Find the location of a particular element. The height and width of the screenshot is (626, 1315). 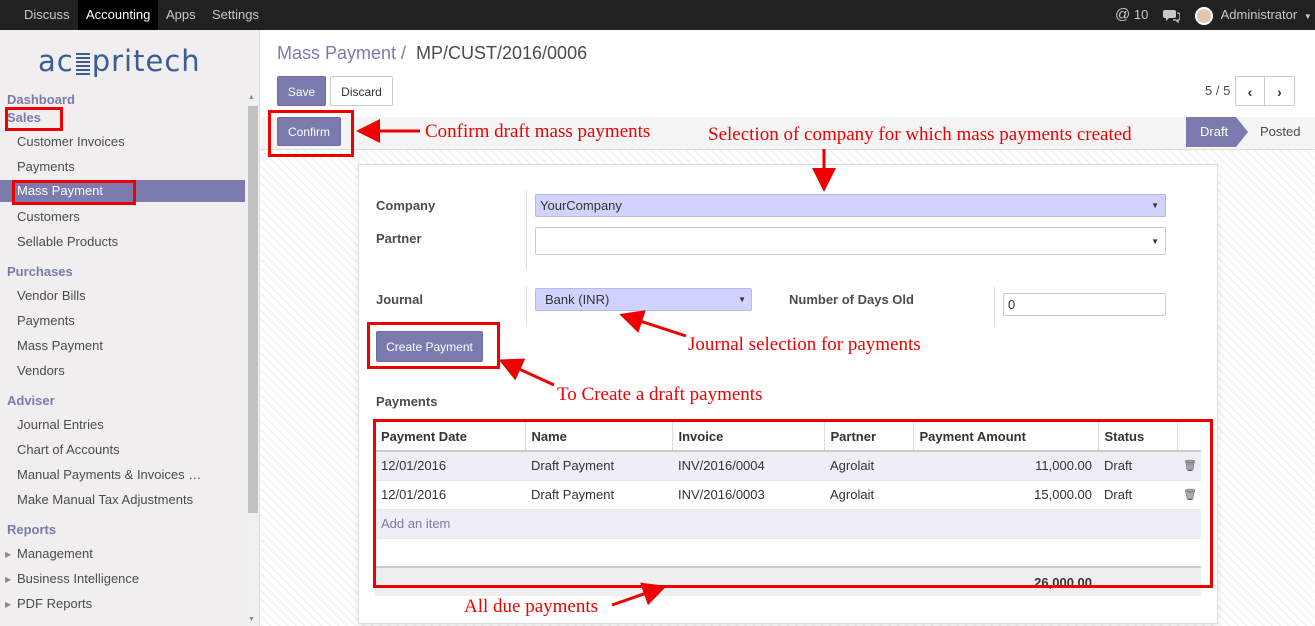

days-old-value: 0 is located at coordinates (1012, 304).